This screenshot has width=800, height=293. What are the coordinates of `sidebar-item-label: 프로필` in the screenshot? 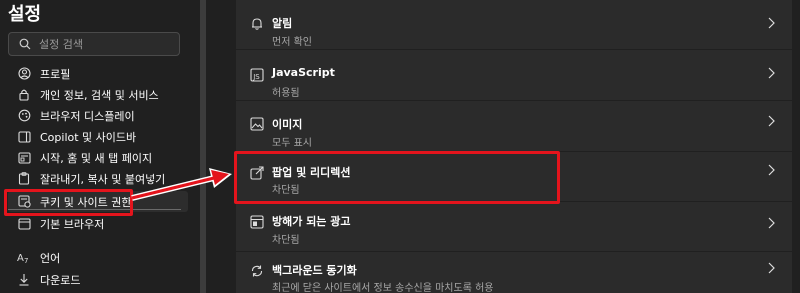 It's located at (55, 74).